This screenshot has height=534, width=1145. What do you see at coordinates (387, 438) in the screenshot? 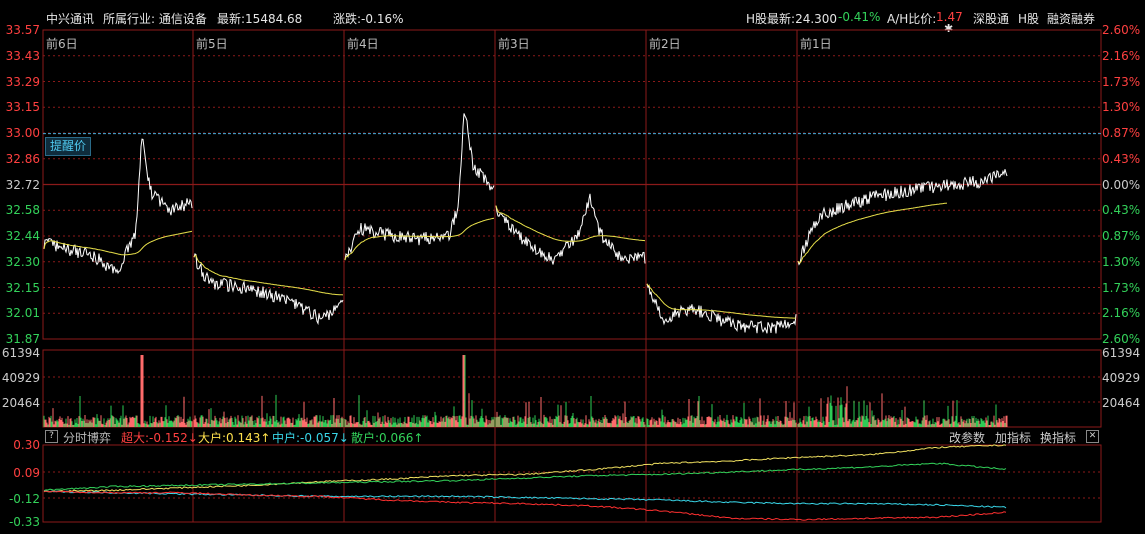
I see `retail-value: 散户:0.066↑` at bounding box center [387, 438].